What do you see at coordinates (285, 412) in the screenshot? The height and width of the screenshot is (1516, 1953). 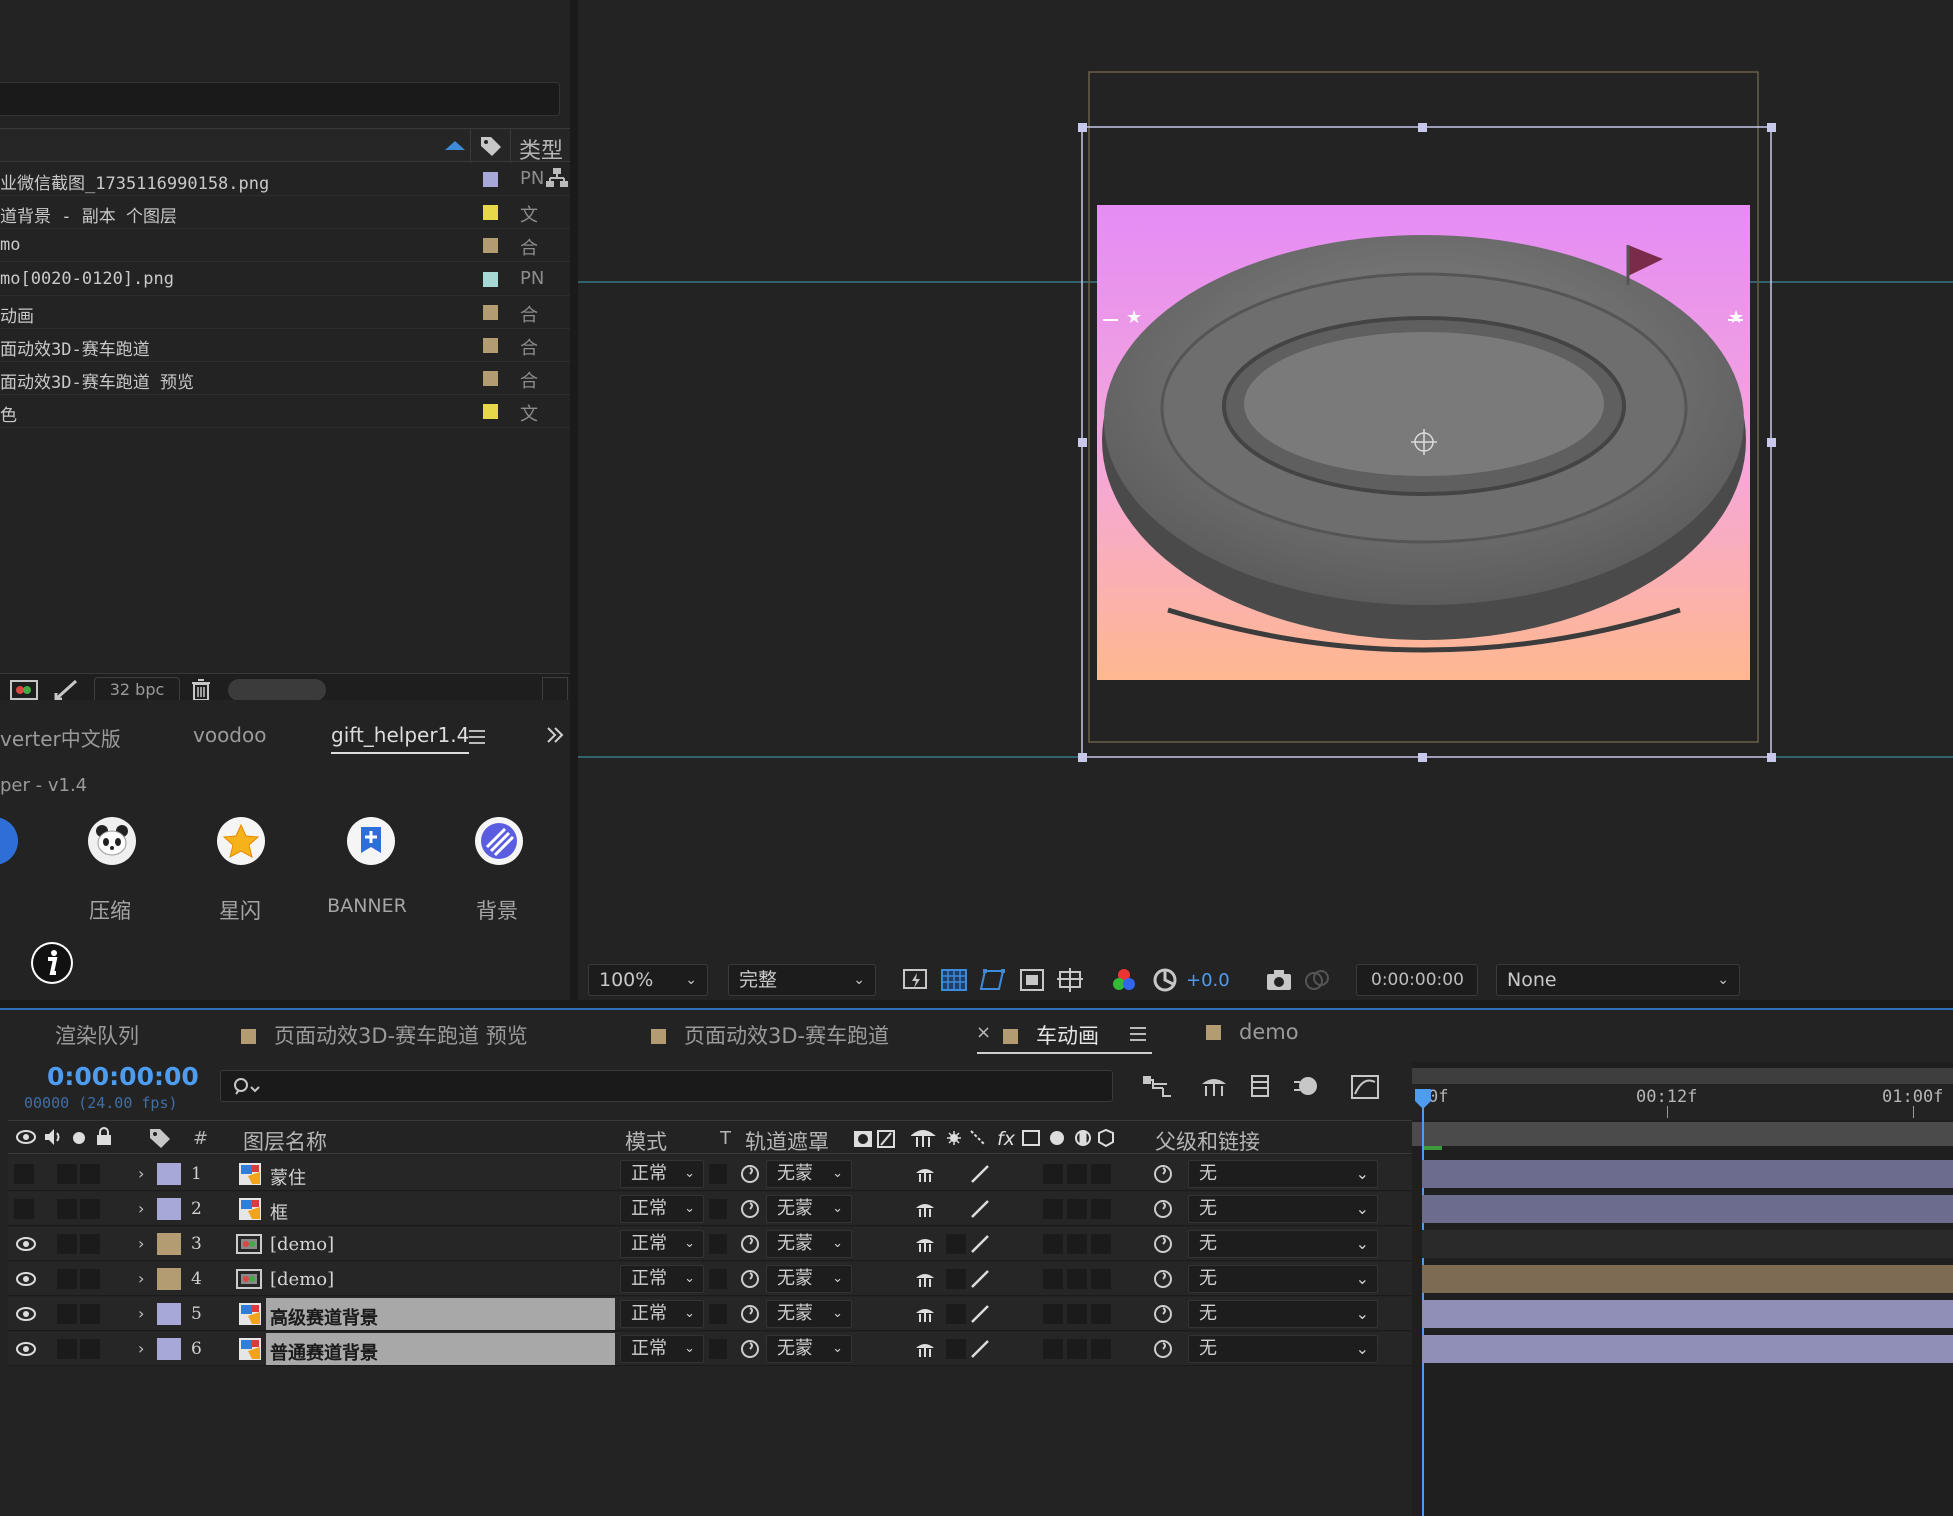 I see `project-item: 色文` at bounding box center [285, 412].